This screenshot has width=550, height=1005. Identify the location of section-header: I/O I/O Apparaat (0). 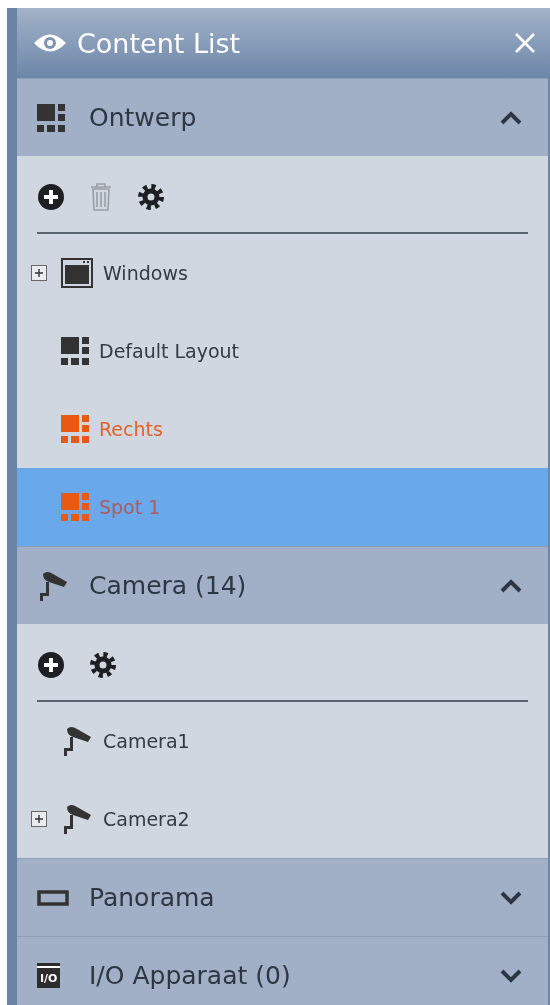
(282, 970).